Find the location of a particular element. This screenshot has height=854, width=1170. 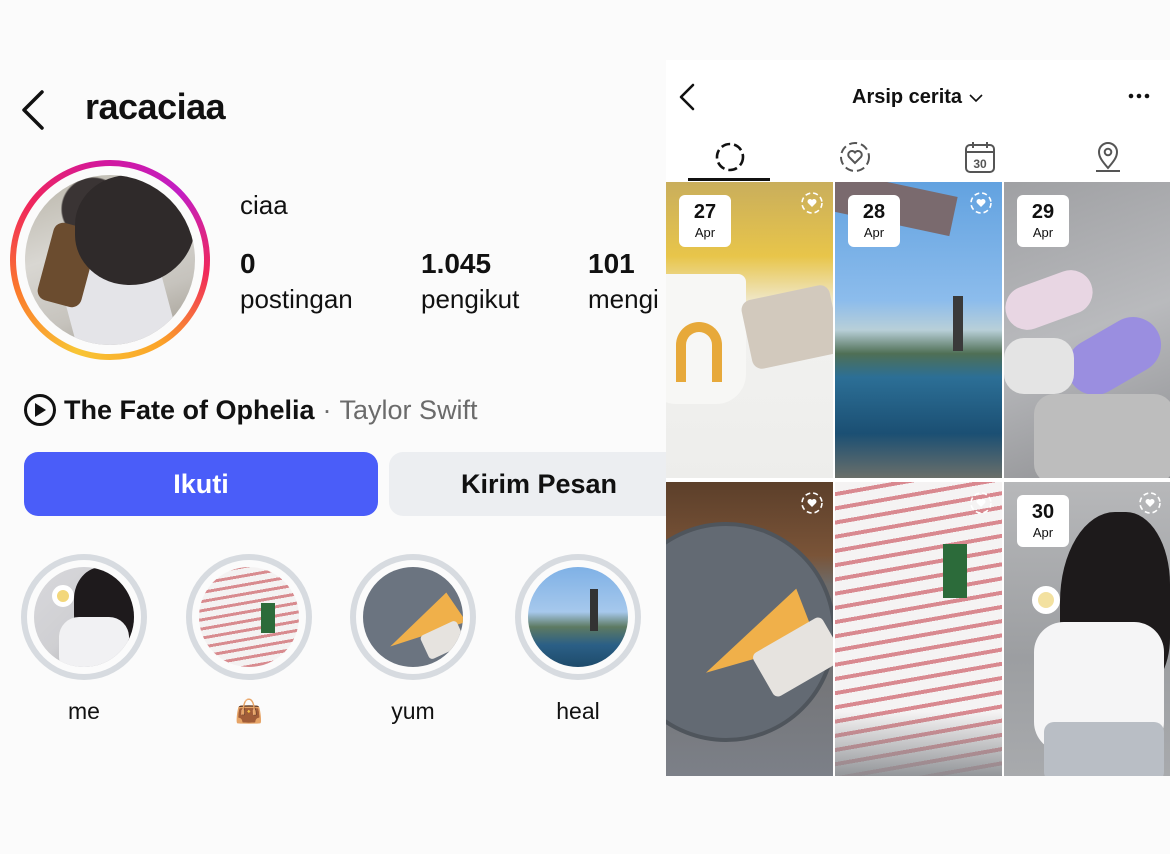

story-day: 28 is located at coordinates (874, 212).